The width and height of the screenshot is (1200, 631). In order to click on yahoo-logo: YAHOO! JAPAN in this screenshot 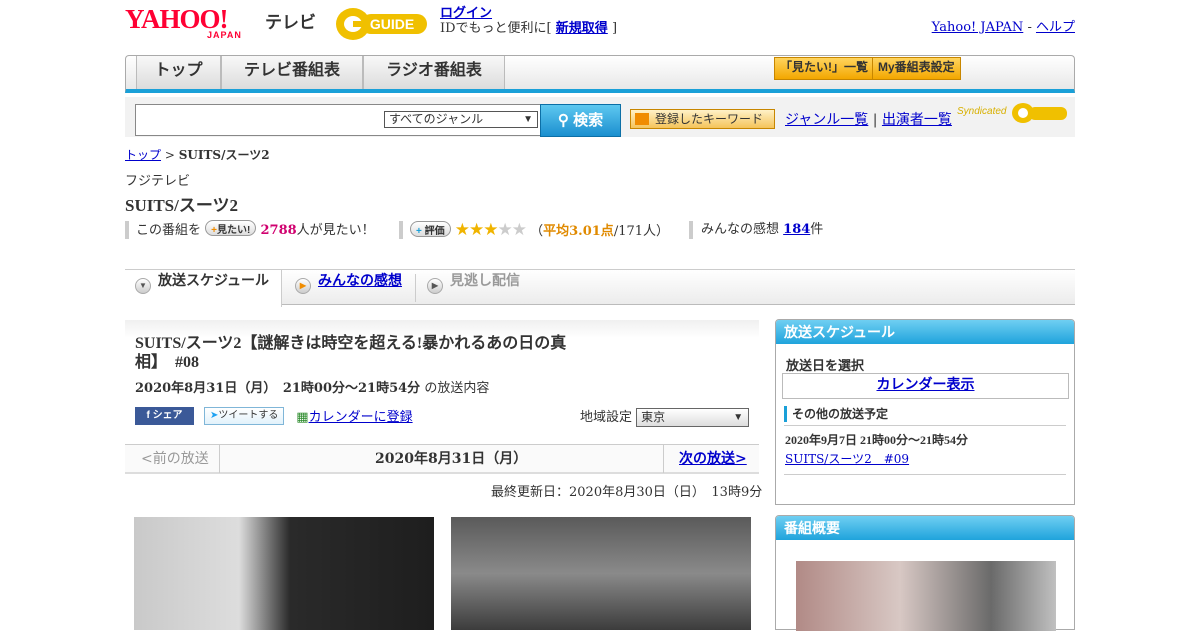, I will do `click(193, 24)`.